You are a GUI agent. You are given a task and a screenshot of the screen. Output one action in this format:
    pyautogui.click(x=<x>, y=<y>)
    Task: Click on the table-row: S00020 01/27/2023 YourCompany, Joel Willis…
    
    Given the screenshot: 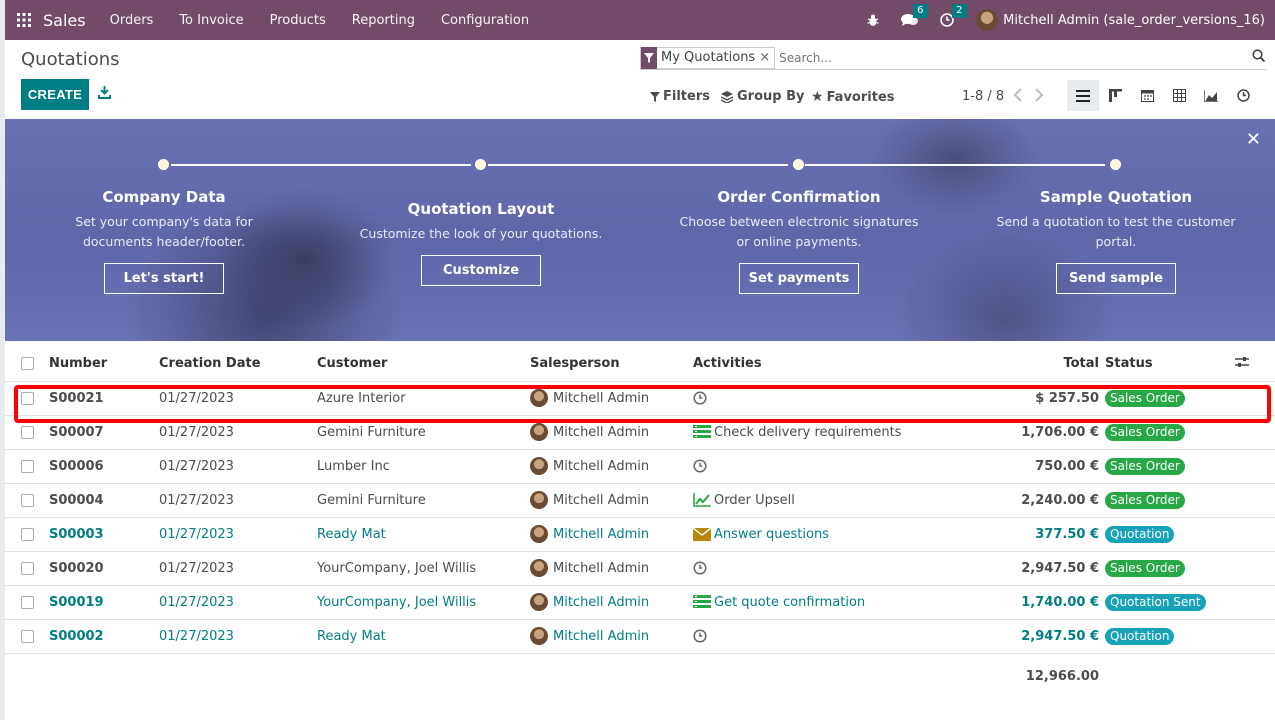 What is the action you would take?
    pyautogui.click(x=640, y=568)
    